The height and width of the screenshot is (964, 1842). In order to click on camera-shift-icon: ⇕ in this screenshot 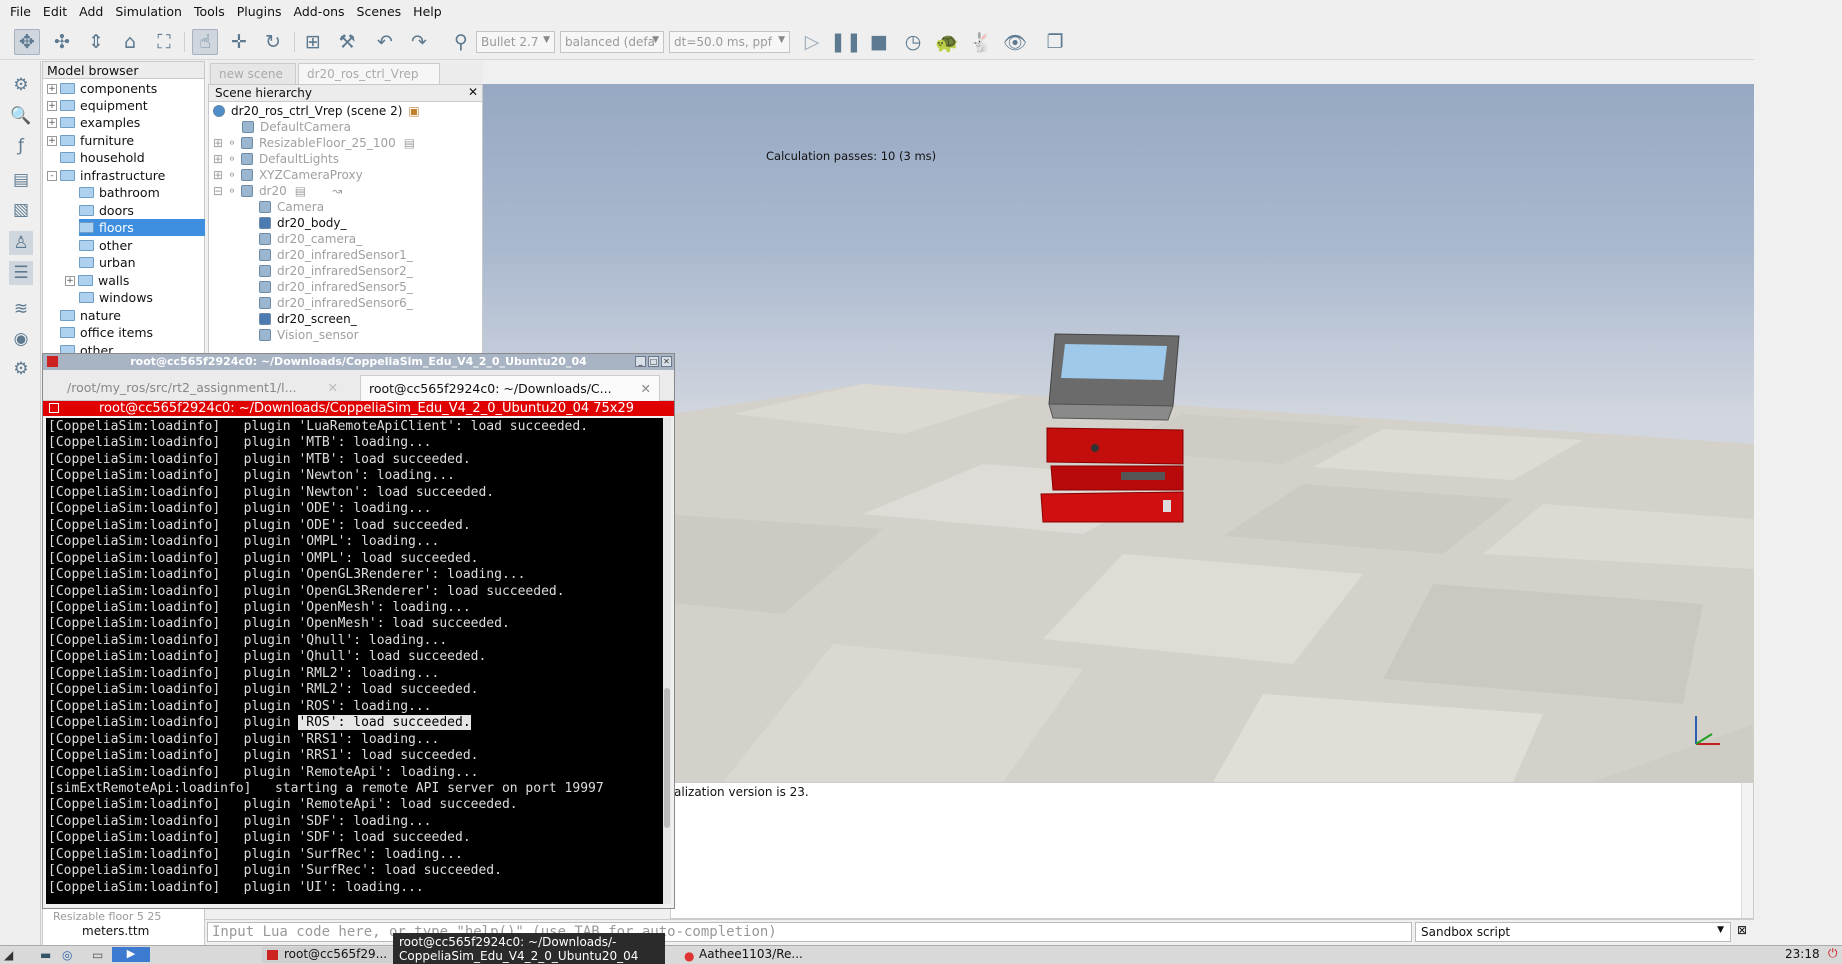, I will do `click(96, 42)`.